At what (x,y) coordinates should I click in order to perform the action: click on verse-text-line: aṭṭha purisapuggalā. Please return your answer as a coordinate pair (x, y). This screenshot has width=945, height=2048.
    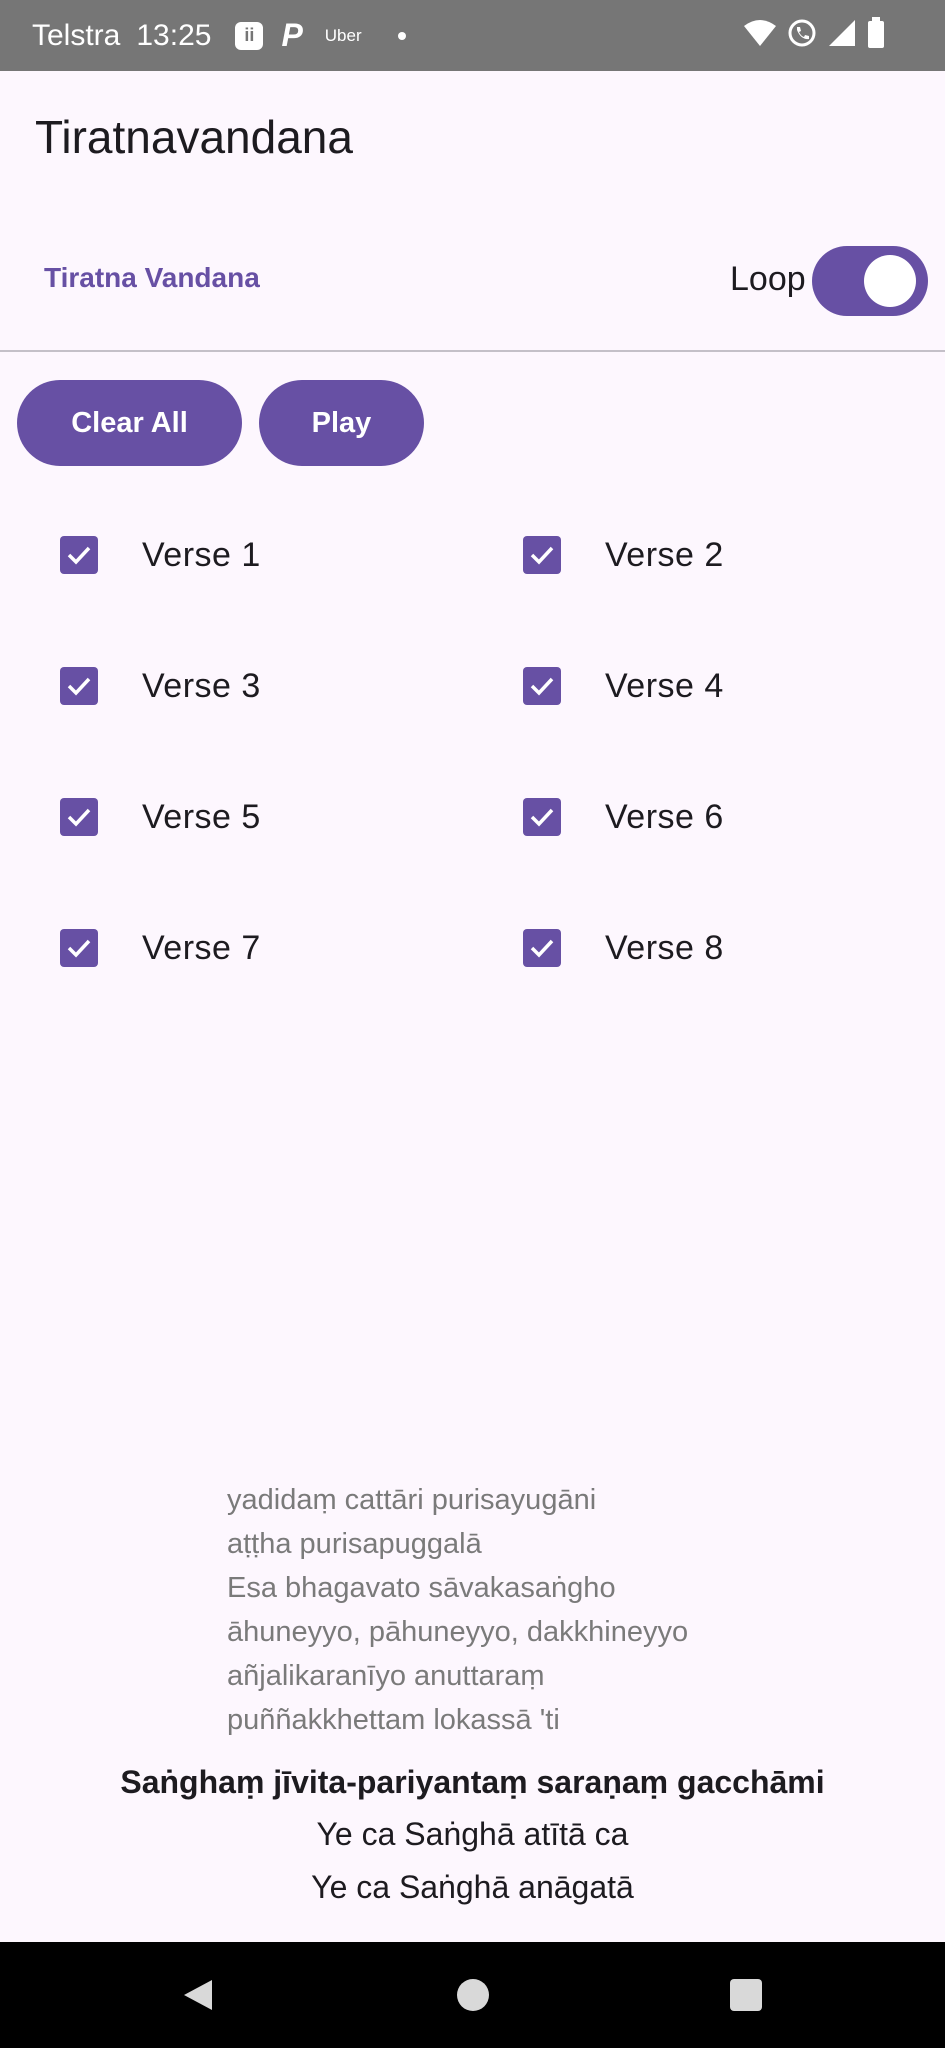
    Looking at the image, I should click on (354, 1544).